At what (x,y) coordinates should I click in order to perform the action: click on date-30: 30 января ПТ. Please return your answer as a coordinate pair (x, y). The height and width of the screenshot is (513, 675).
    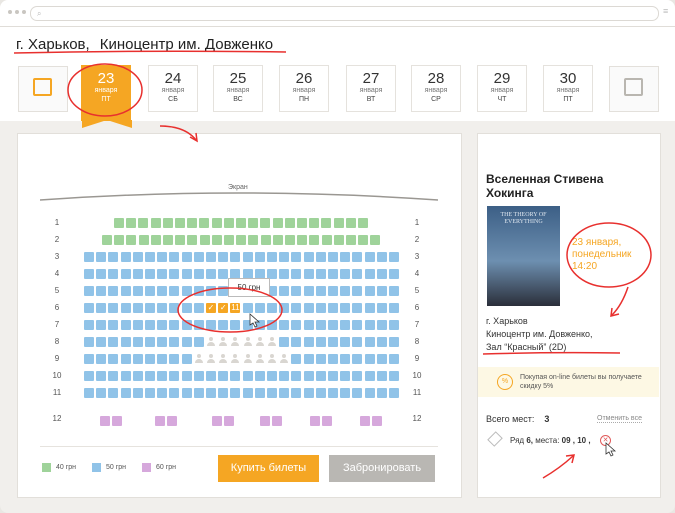
    Looking at the image, I should click on (568, 88).